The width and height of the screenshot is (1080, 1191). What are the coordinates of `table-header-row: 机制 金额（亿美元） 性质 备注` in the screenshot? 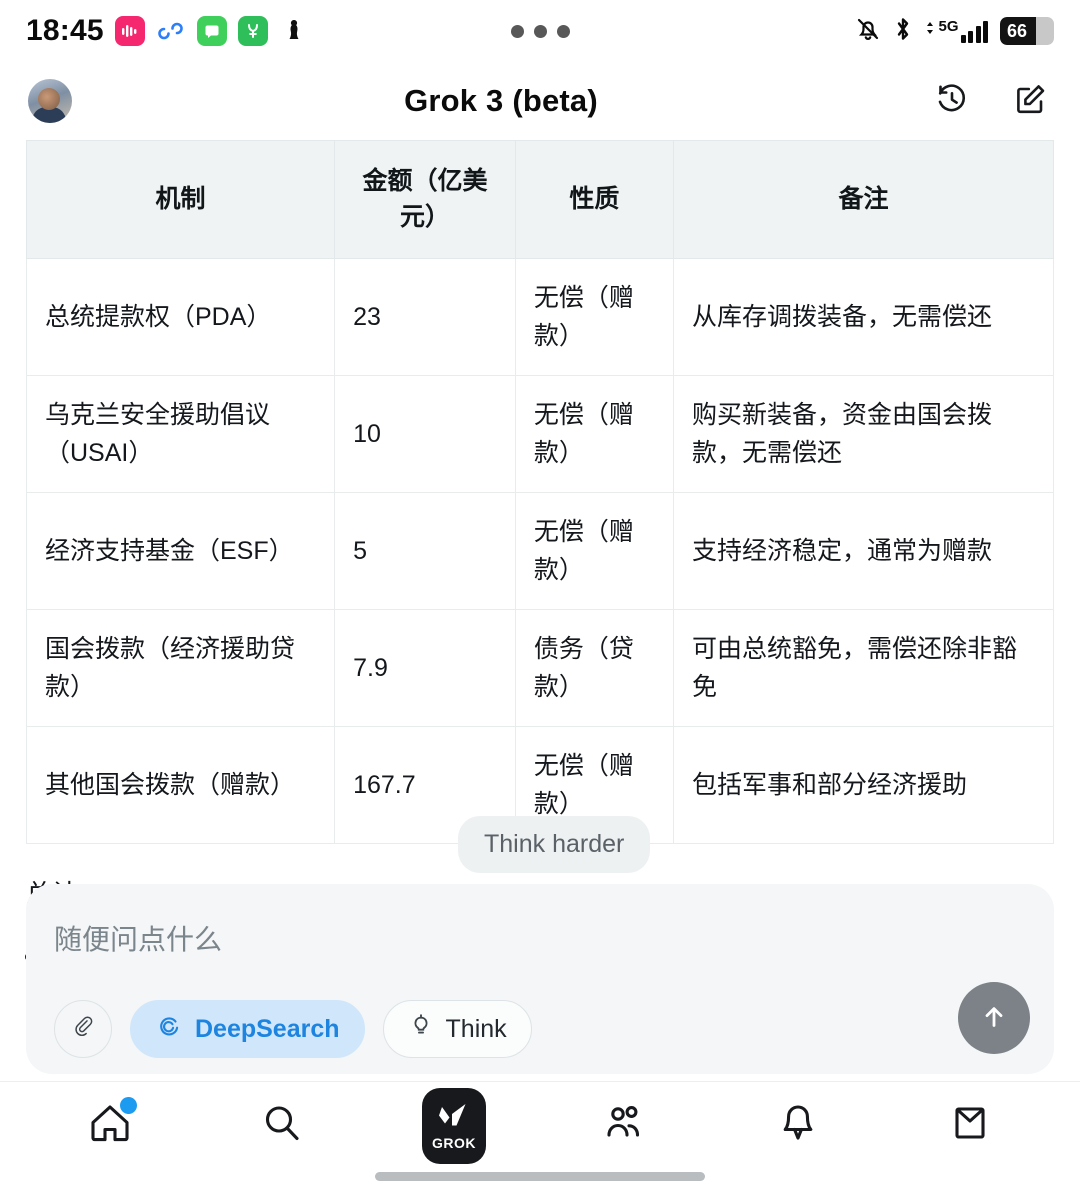 It's located at (539, 199).